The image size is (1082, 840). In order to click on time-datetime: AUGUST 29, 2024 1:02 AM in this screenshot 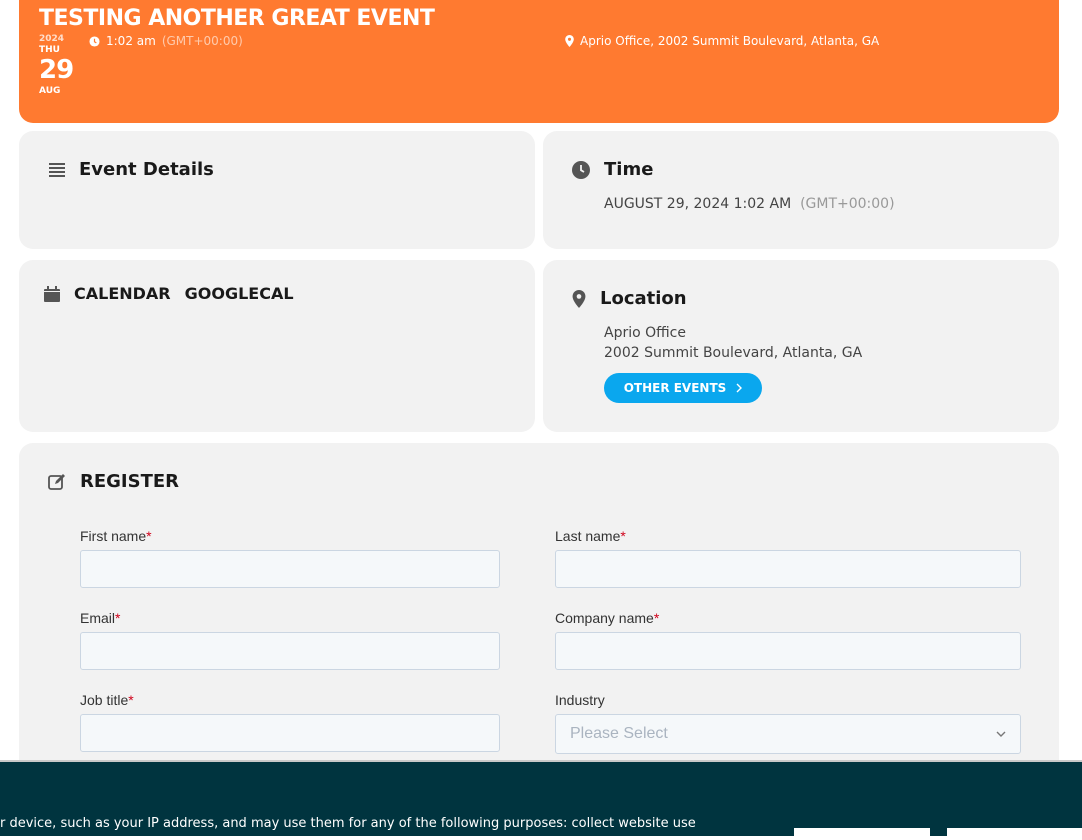, I will do `click(698, 204)`.